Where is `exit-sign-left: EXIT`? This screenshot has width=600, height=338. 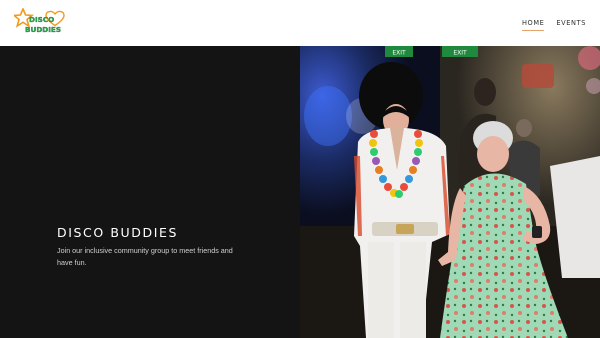 exit-sign-left: EXIT is located at coordinates (399, 53).